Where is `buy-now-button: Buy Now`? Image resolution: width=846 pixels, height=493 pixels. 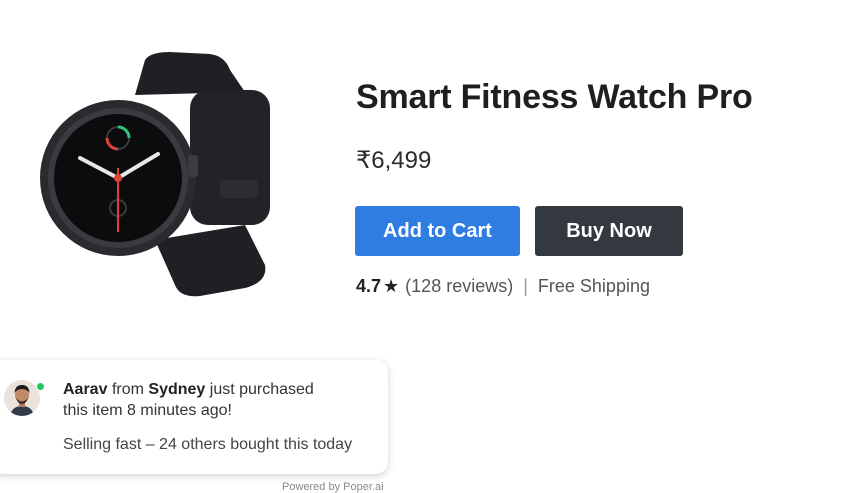
buy-now-button: Buy Now is located at coordinates (609, 231).